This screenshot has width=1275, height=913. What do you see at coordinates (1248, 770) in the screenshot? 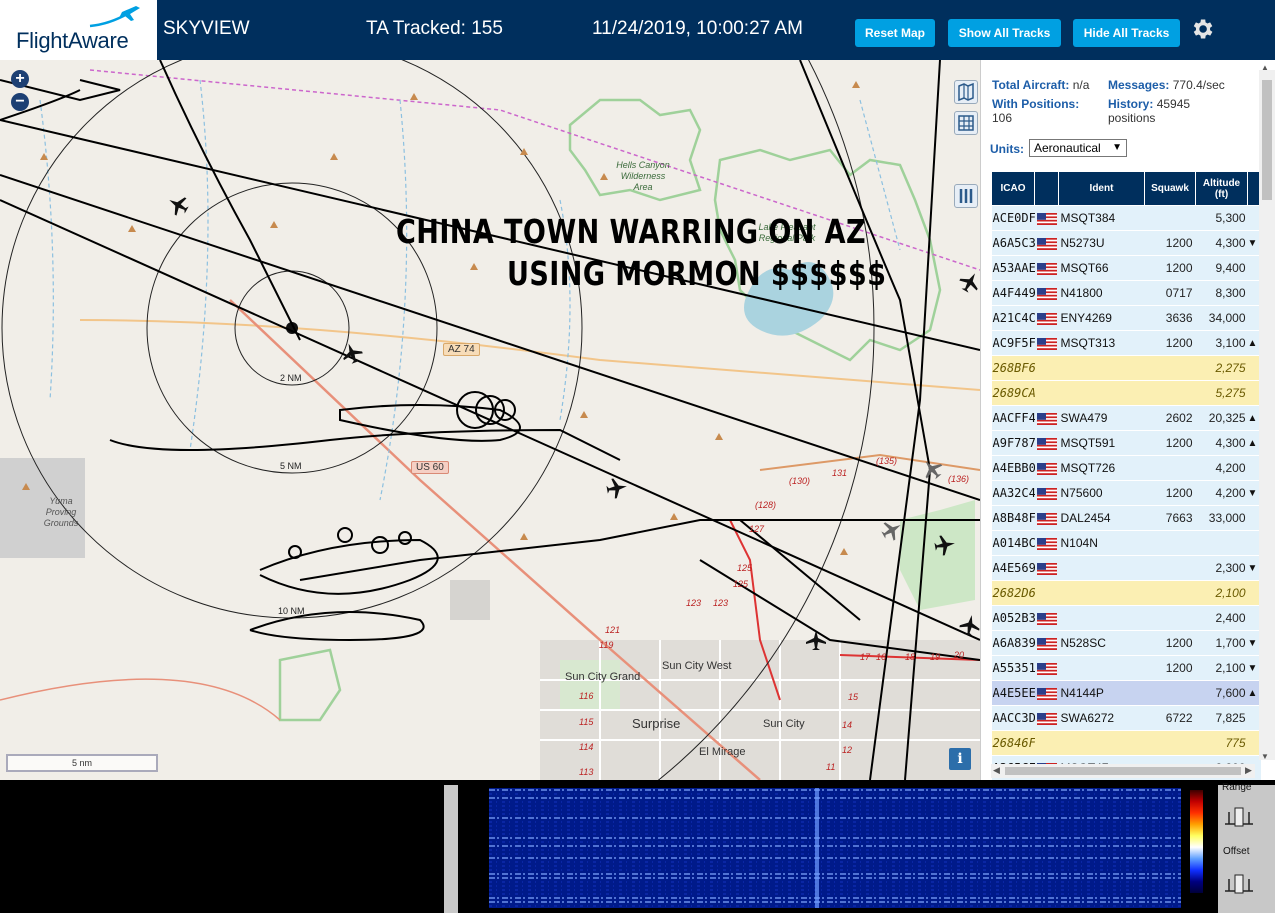
I see `scroll-right-arrow-icon: ▶` at bounding box center [1248, 770].